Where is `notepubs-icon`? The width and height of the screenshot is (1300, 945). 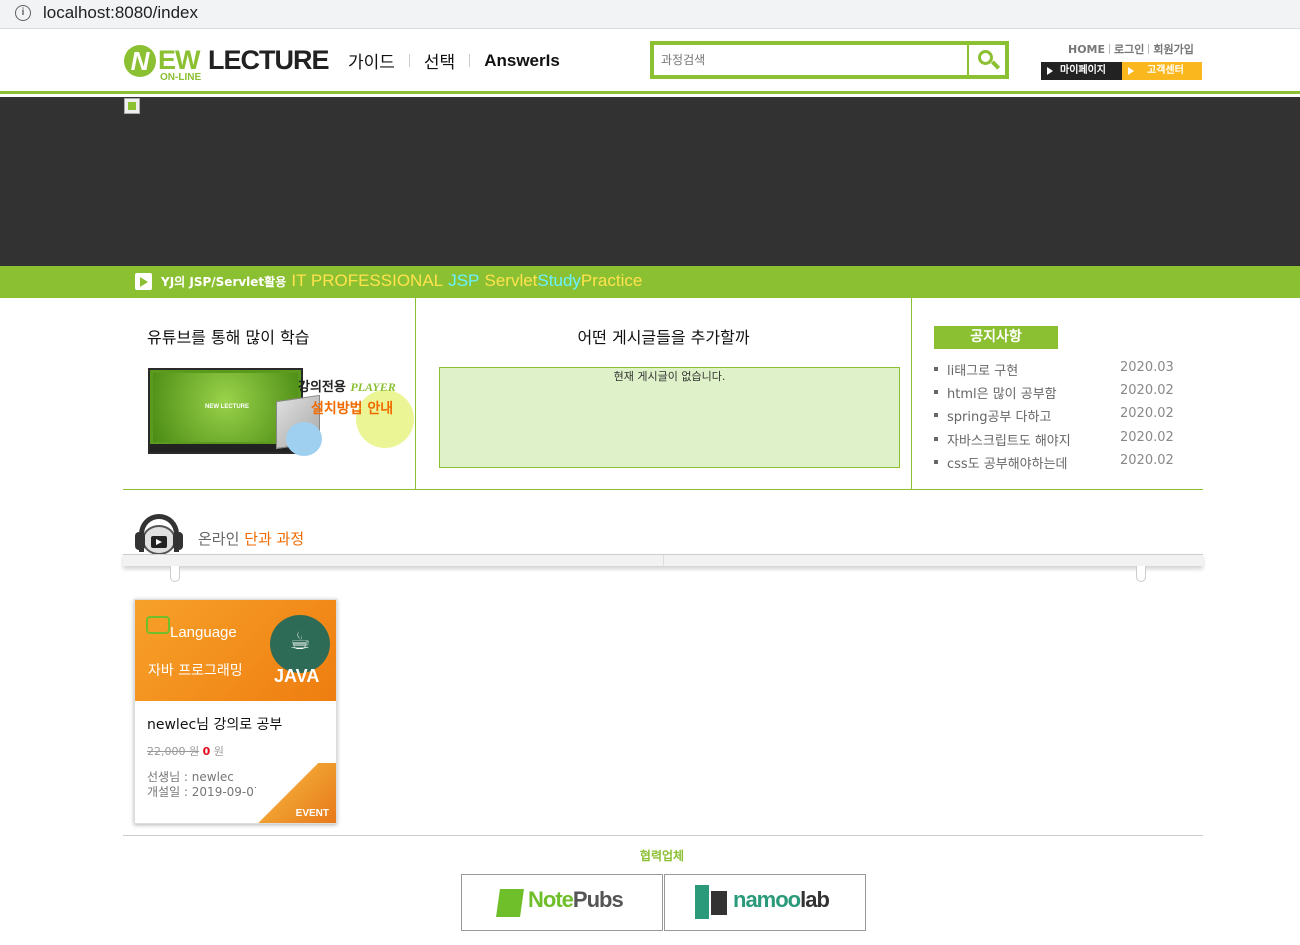
notepubs-icon is located at coordinates (510, 903).